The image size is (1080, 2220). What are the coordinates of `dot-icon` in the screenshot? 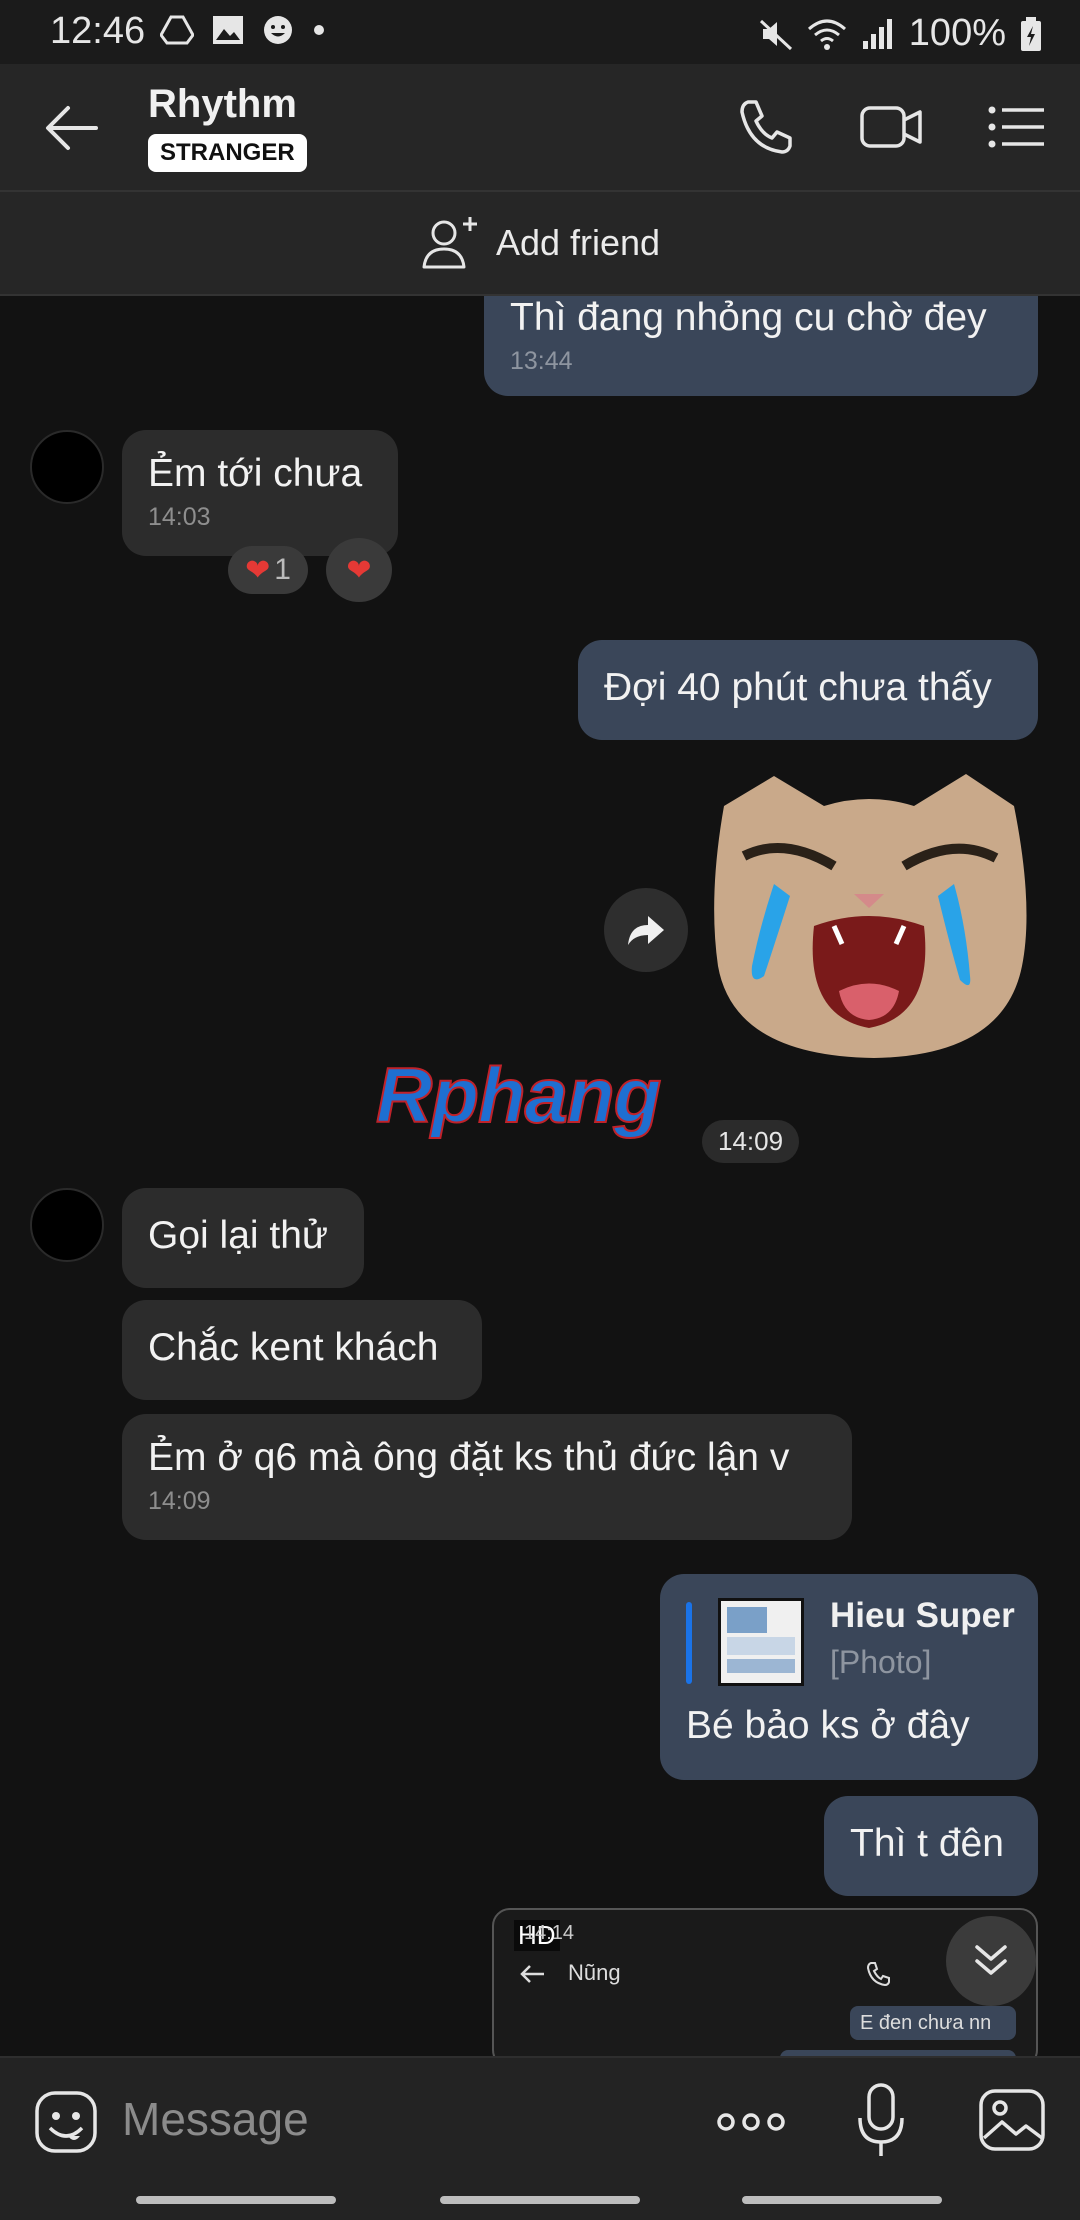 It's located at (319, 30).